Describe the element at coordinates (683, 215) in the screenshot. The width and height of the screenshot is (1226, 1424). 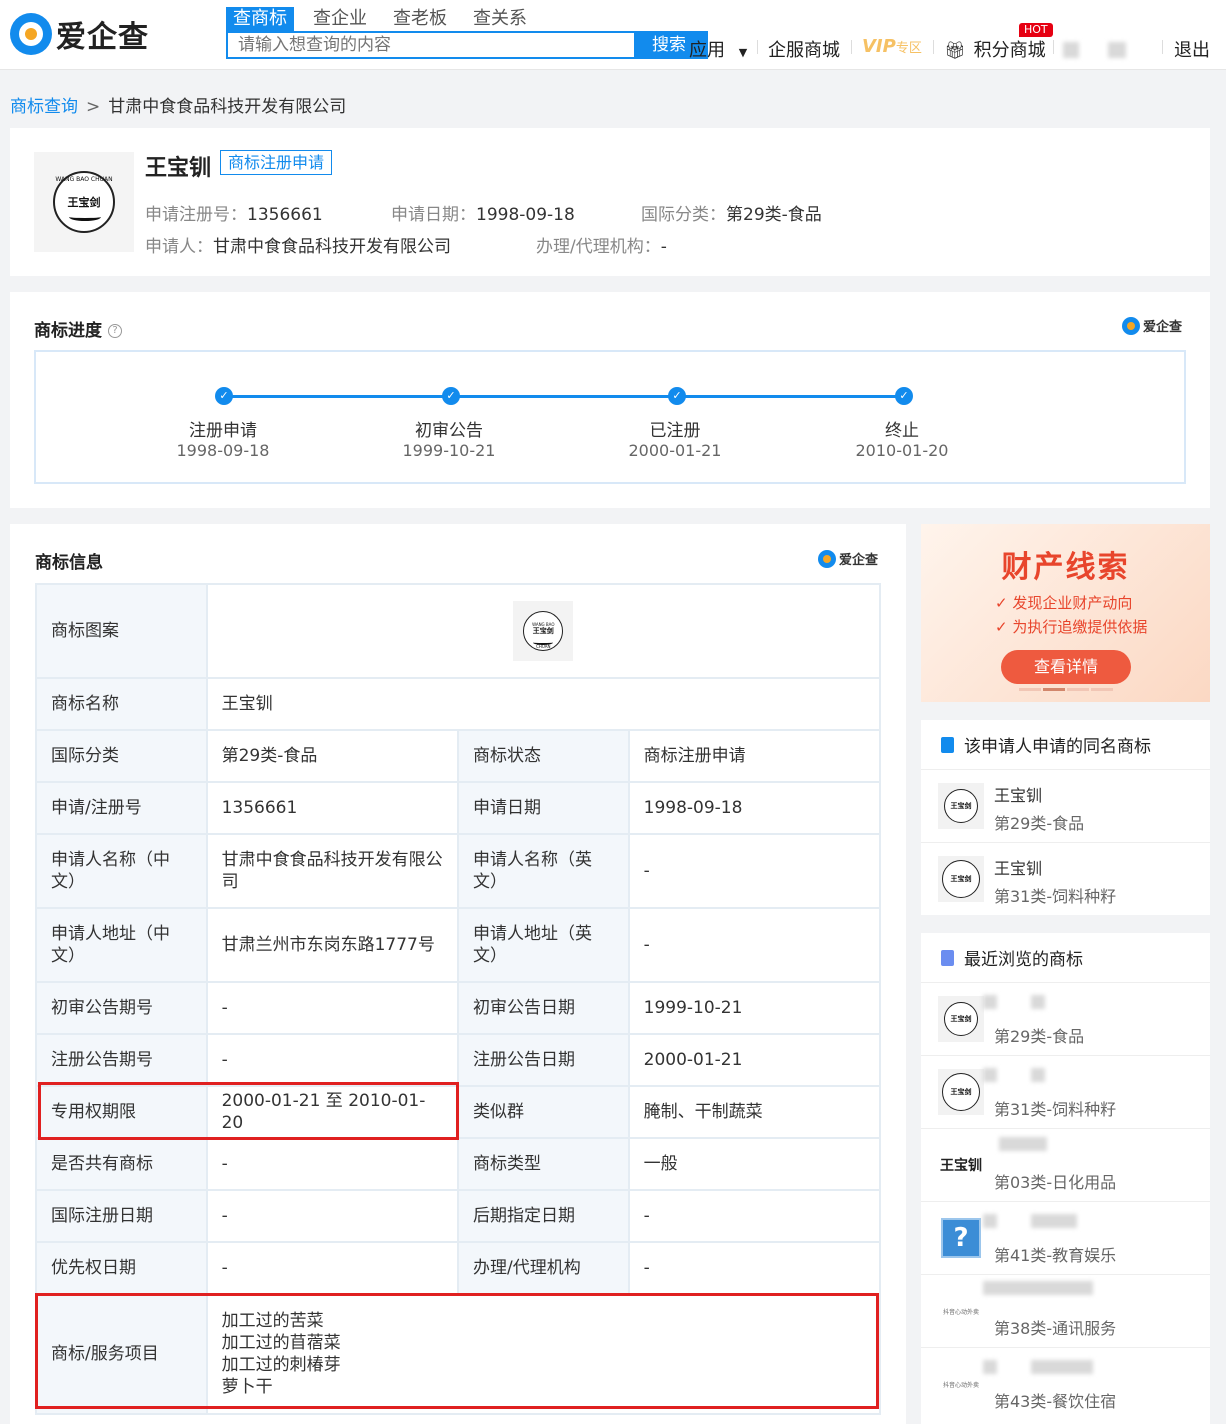
I see `intl-class-label: 国际分类：` at that location.